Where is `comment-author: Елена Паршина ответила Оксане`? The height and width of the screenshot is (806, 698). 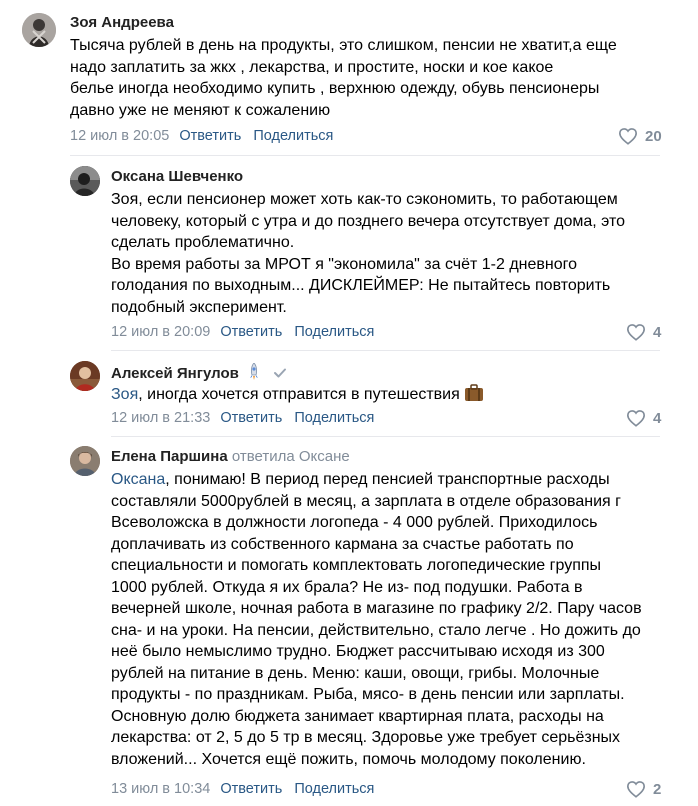
comment-author: Елена Паршина ответила Оксане is located at coordinates (230, 456).